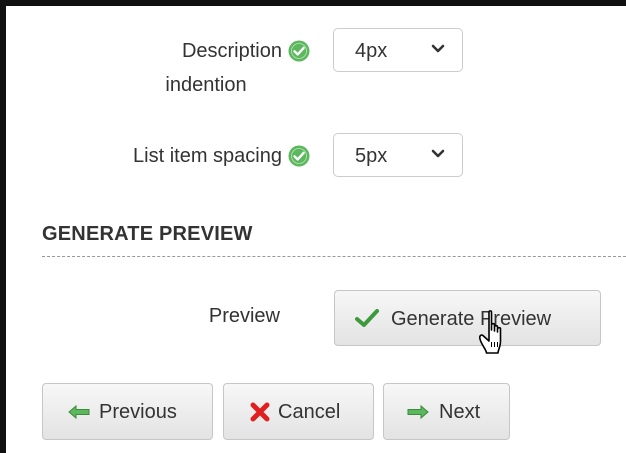  Describe the element at coordinates (490, 332) in the screenshot. I see `hand-cursor-icon` at that location.